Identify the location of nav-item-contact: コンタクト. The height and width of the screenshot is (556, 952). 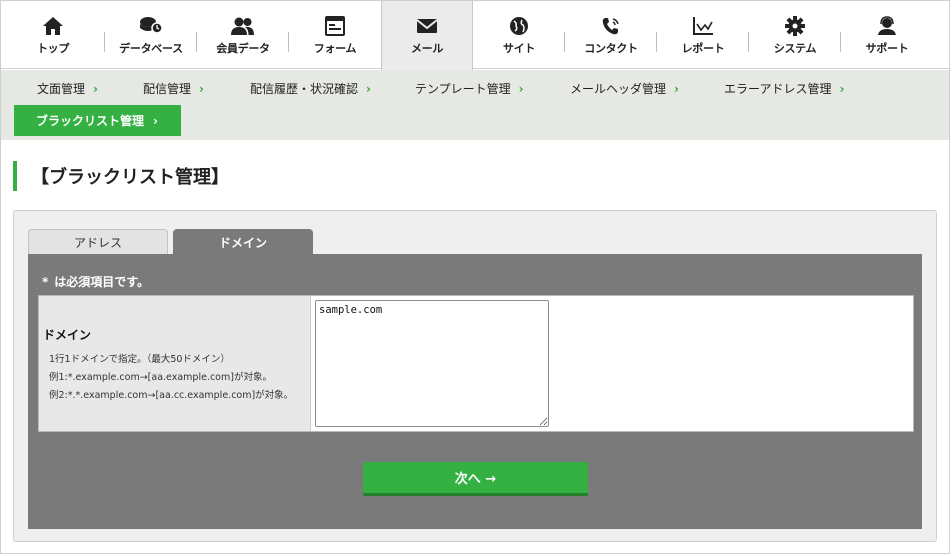
(611, 35).